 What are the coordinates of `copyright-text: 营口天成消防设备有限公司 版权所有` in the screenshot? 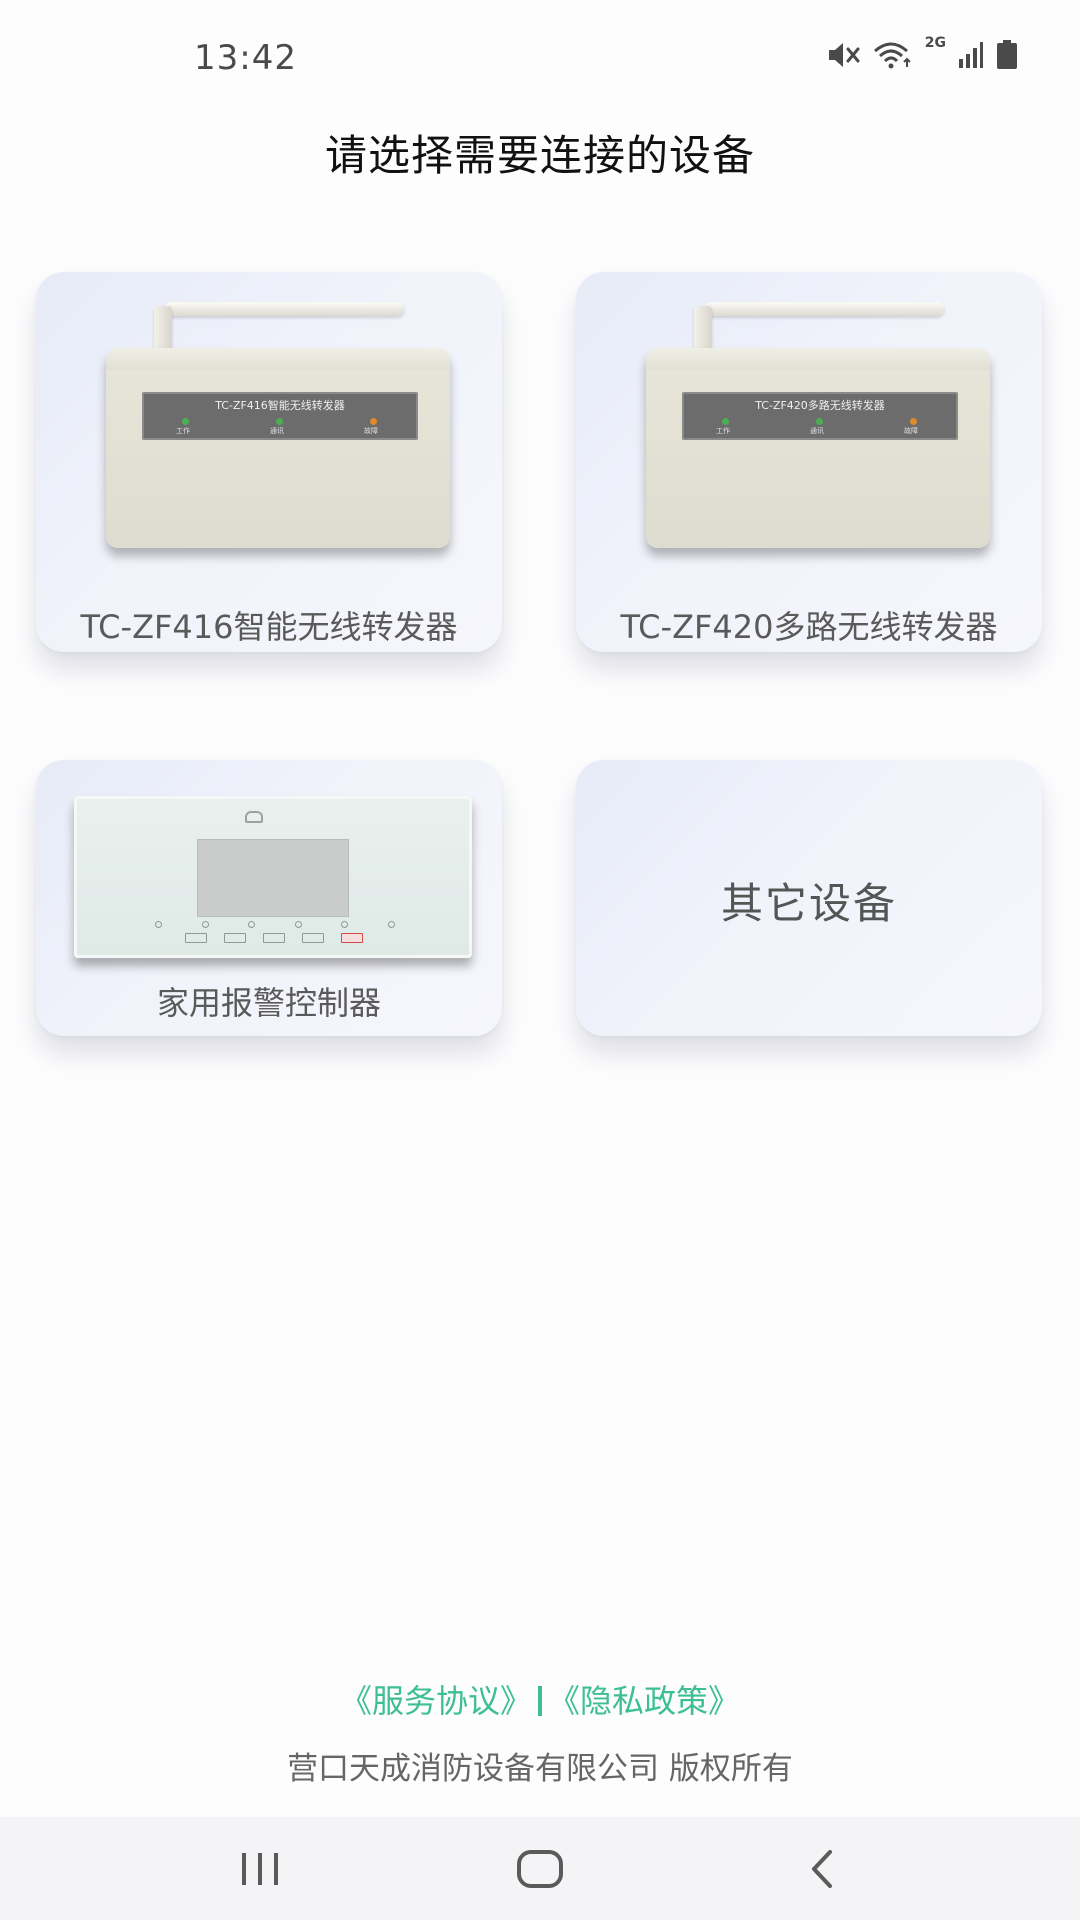 It's located at (540, 1769).